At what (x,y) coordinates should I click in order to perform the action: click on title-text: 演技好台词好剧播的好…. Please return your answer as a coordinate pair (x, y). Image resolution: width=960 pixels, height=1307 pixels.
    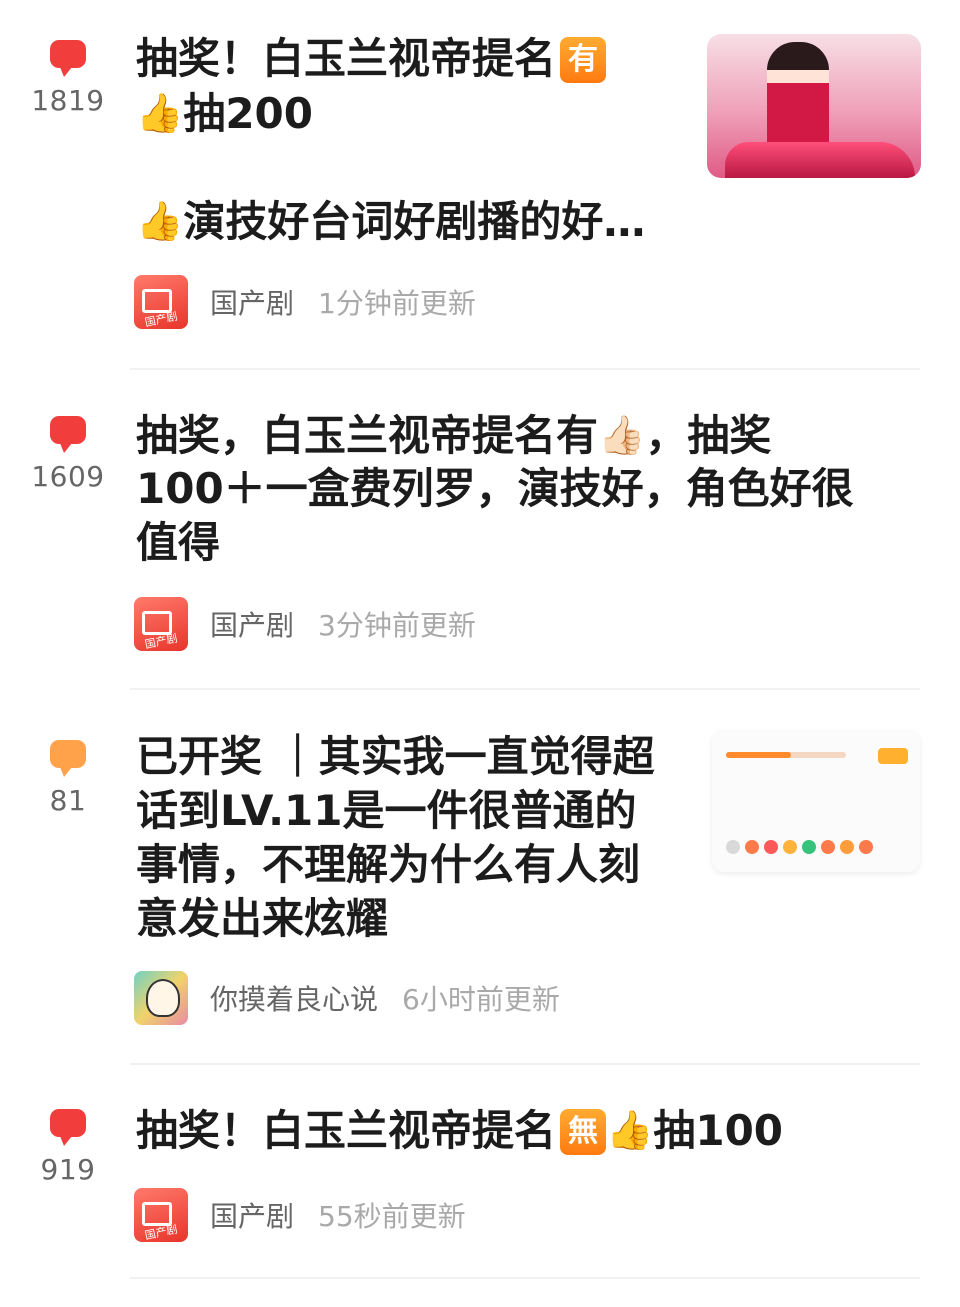
    Looking at the image, I should click on (414, 221).